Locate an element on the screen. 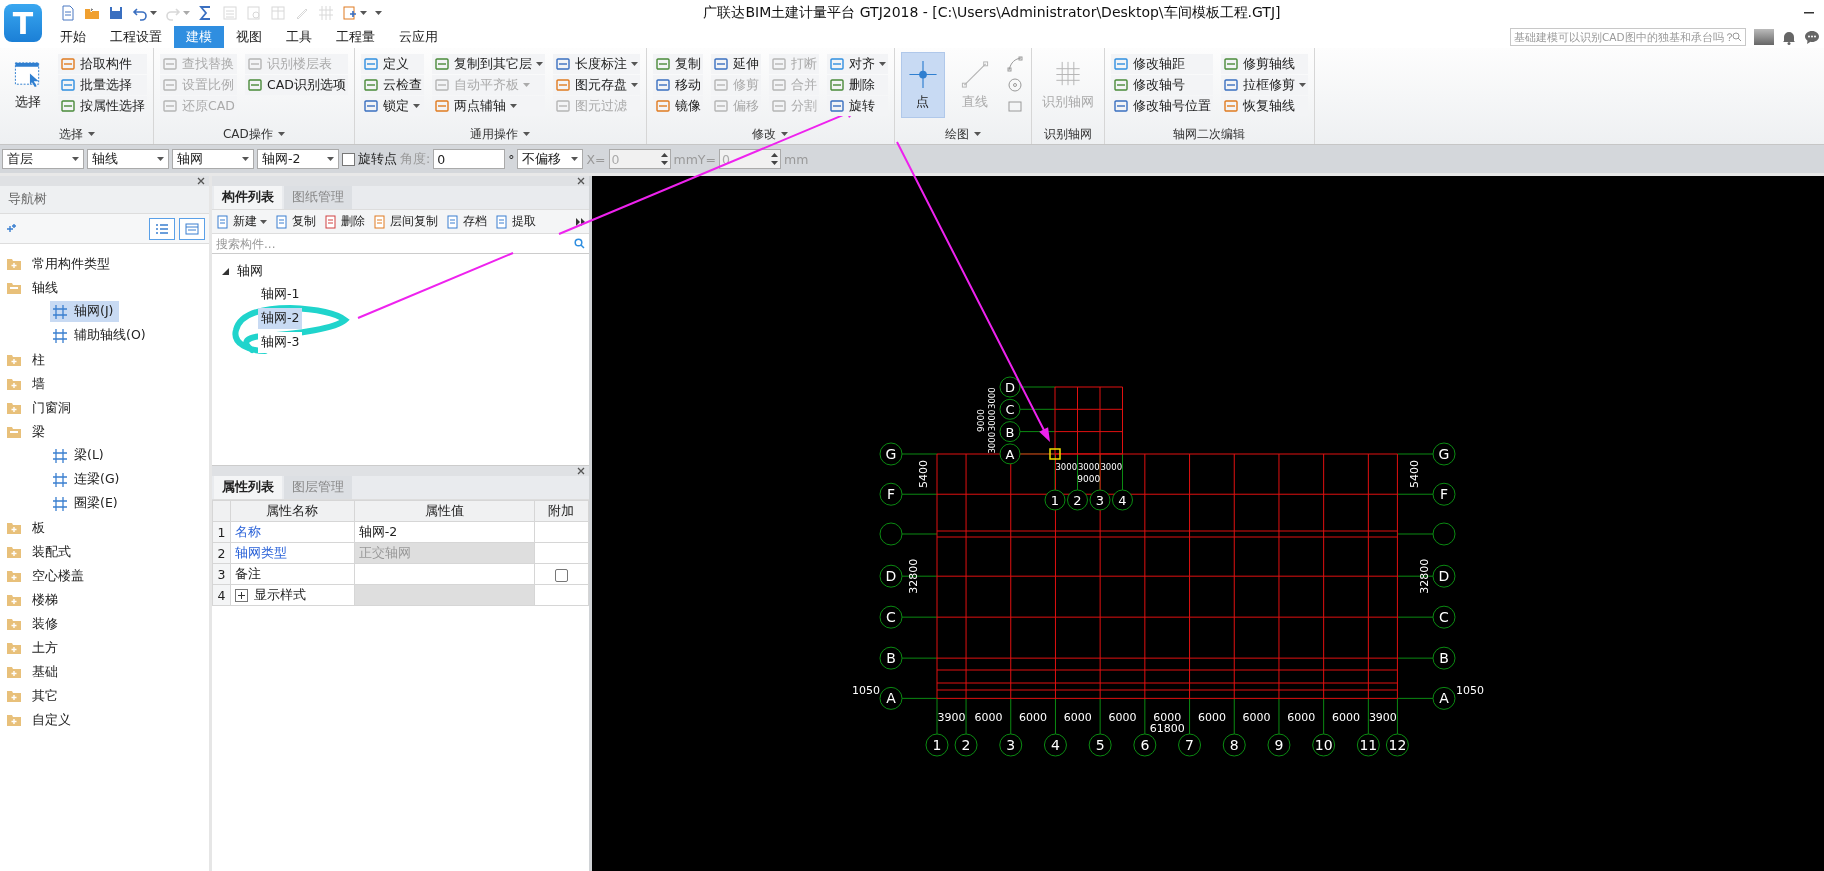 This screenshot has width=1824, height=871. ribbon-button: 云检查 is located at coordinates (392, 85).